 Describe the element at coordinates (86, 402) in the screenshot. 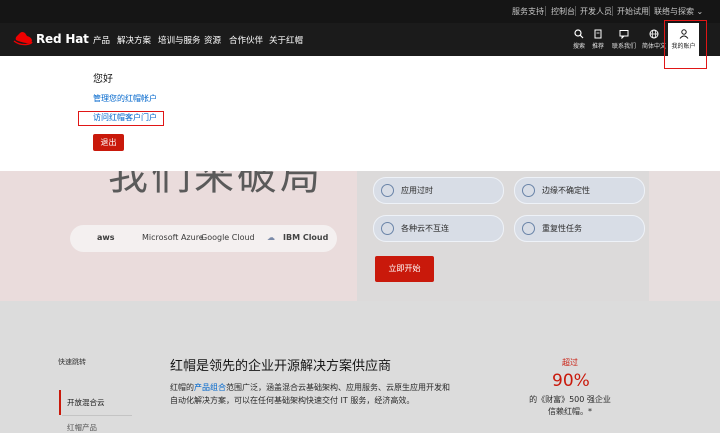

I see `sidebar-item-hybrid-cloud: 开放混合云` at that location.